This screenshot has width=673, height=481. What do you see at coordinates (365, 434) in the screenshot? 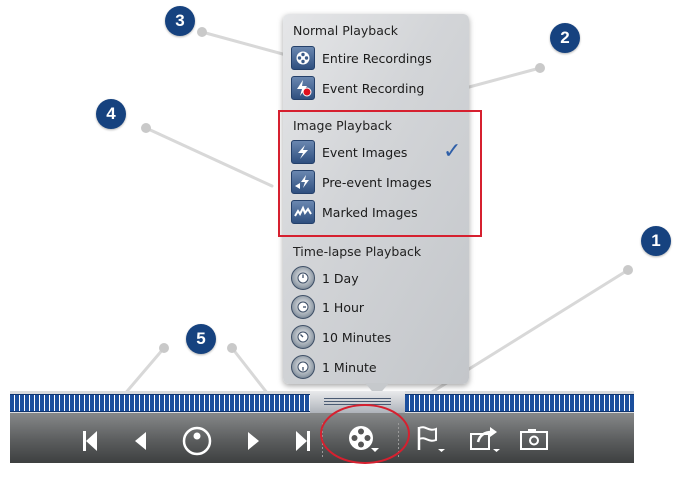
I see `playback-mode-highlight-ring` at bounding box center [365, 434].